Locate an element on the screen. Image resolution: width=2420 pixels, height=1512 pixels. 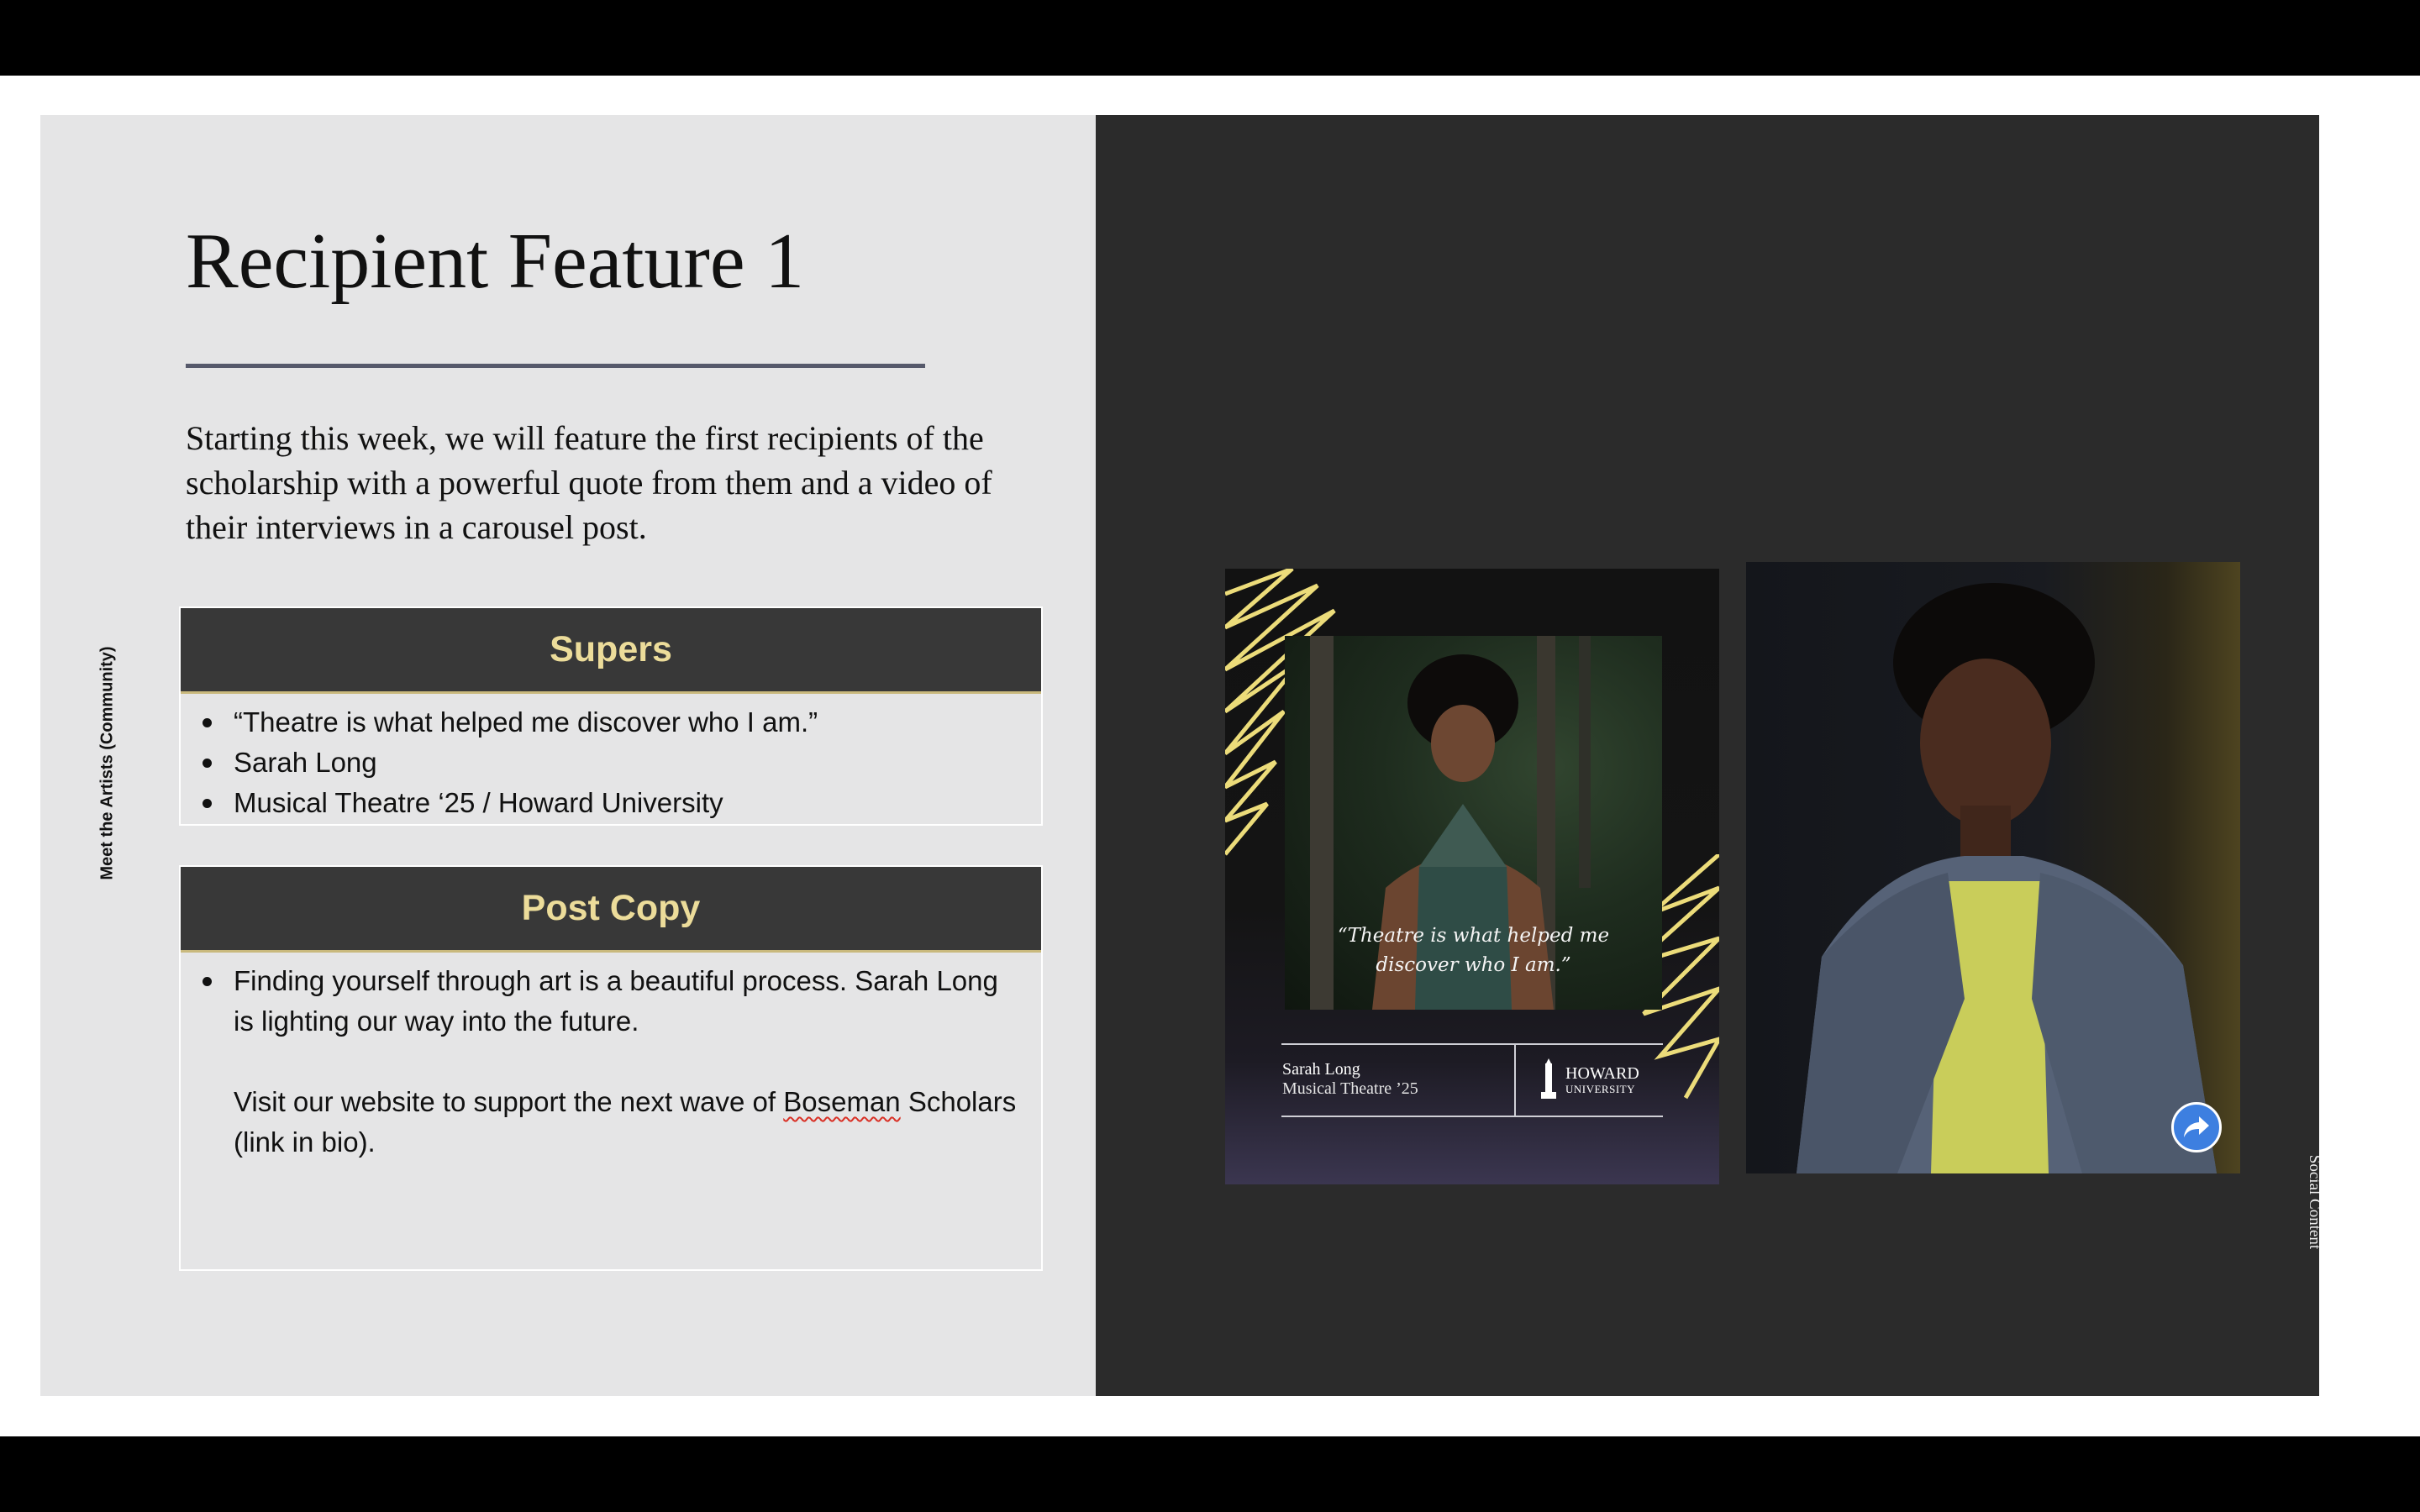
howard-logo-line-2: UNIVERSITY is located at coordinates (1600, 1089).